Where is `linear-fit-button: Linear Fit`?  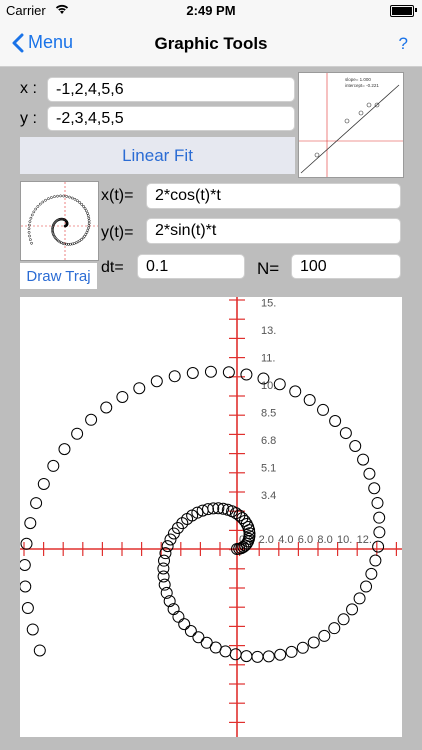 linear-fit-button: Linear Fit is located at coordinates (157, 155).